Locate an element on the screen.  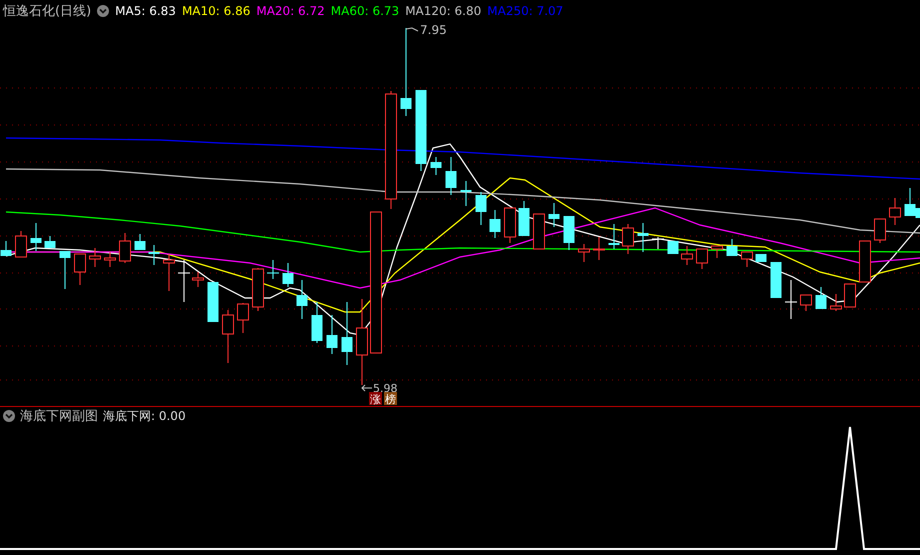
chart-title: 恒逸石化(日线) is located at coordinates (47, 11).